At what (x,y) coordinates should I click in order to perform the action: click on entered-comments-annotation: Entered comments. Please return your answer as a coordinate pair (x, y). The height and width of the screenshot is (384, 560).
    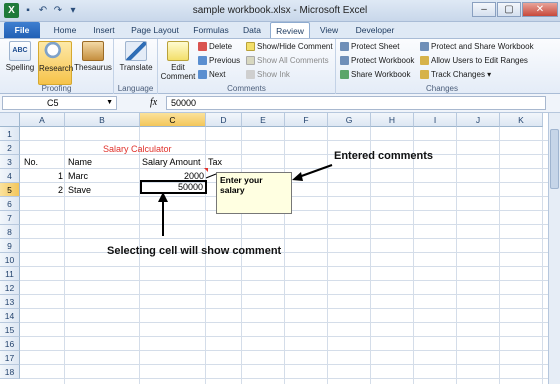
    Looking at the image, I should click on (384, 156).